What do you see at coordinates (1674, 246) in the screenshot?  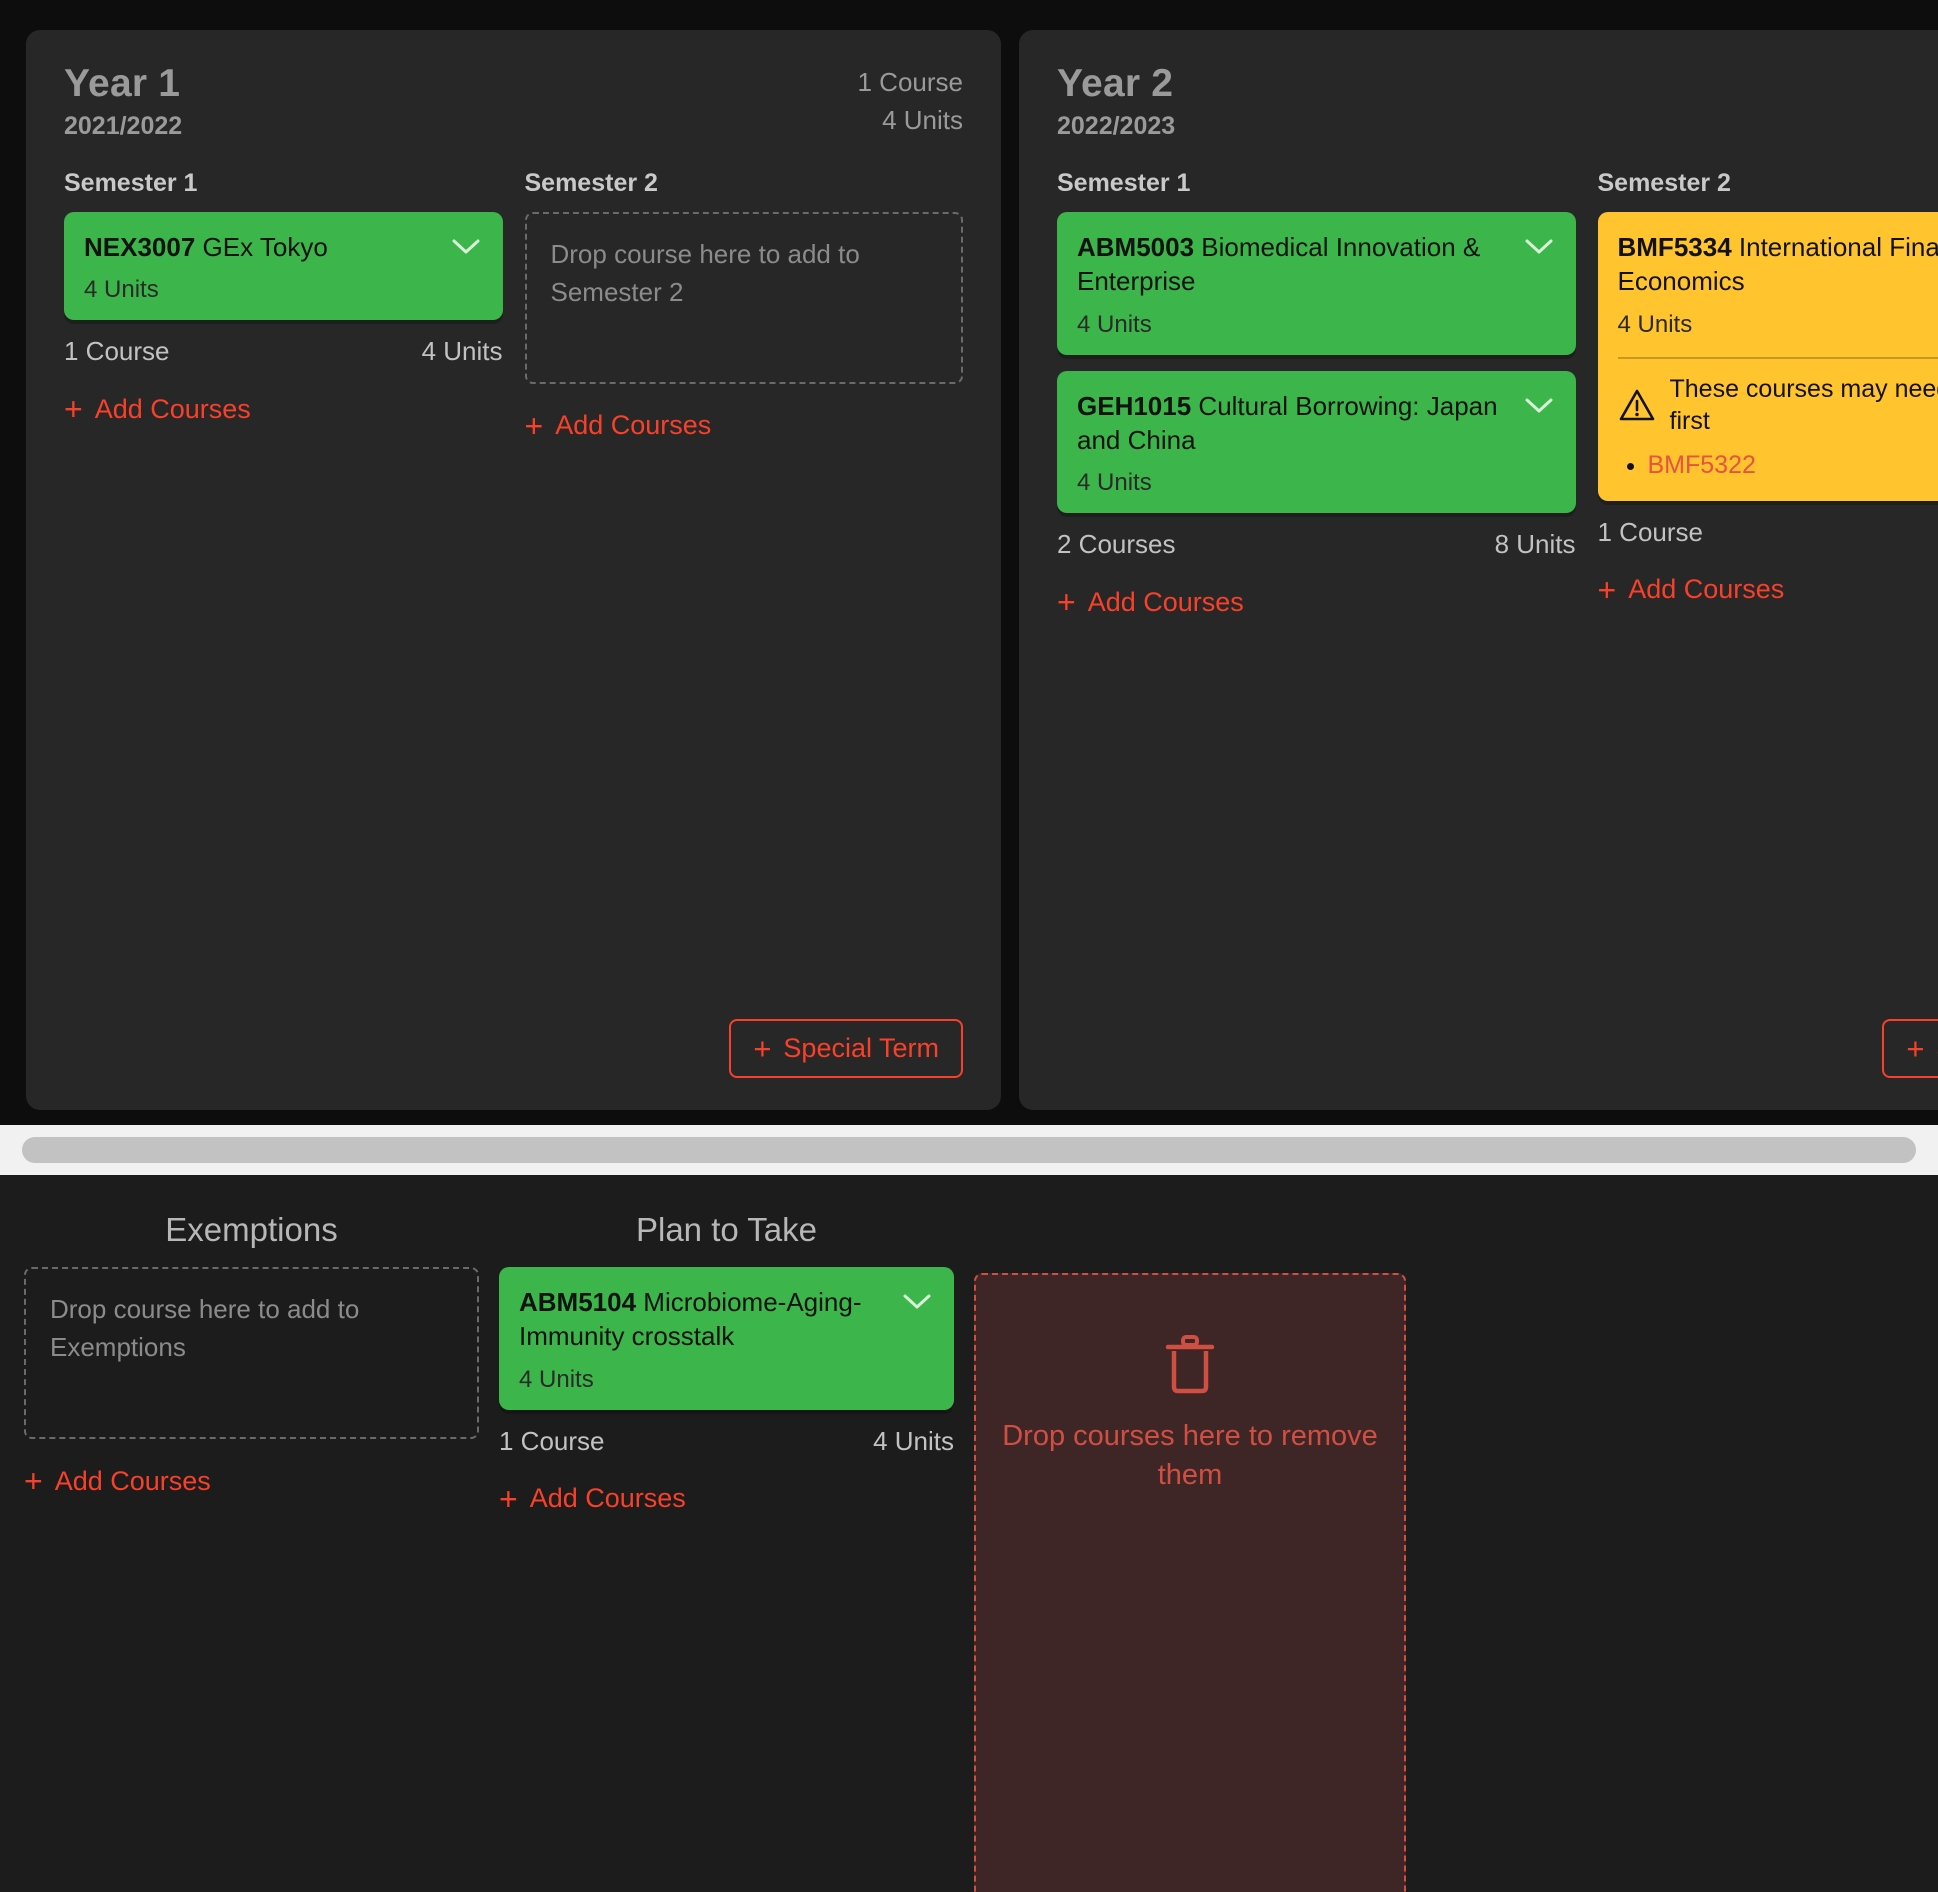 I see `course-code: BMF5334` at bounding box center [1674, 246].